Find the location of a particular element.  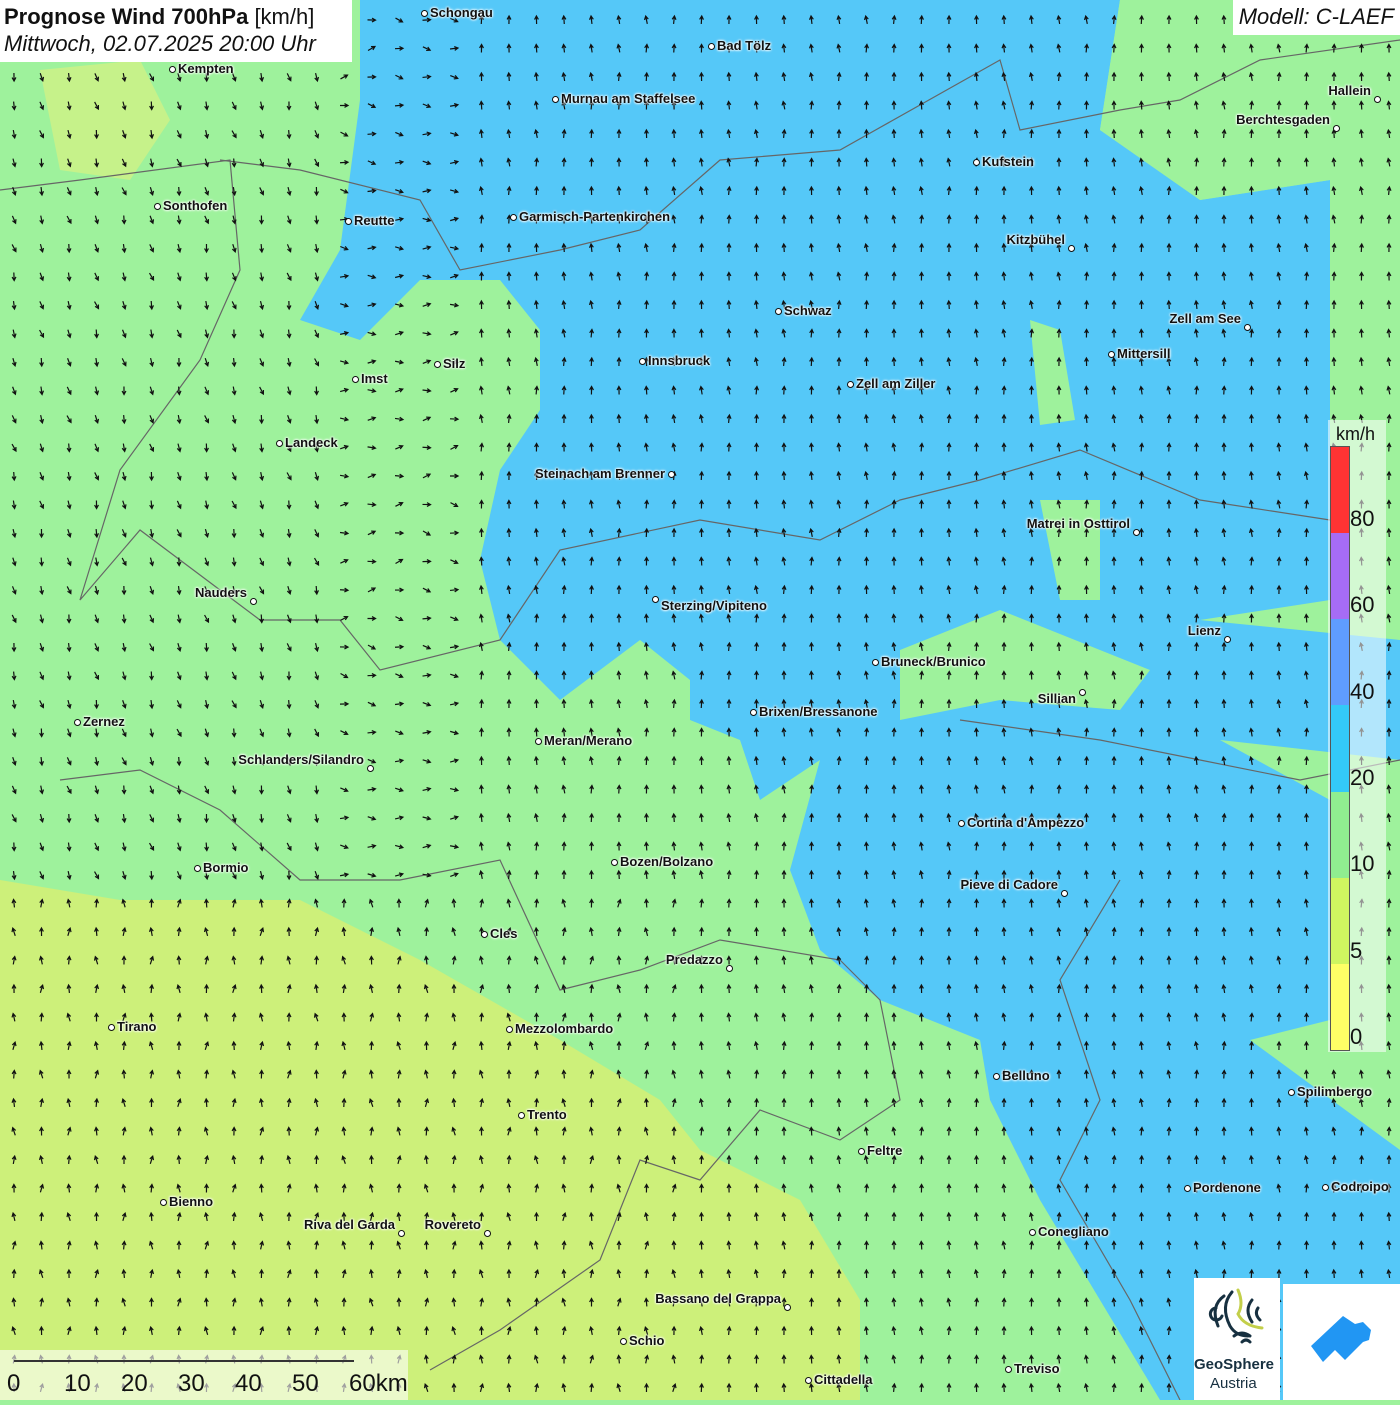

city-label: Imst is located at coordinates (374, 378).